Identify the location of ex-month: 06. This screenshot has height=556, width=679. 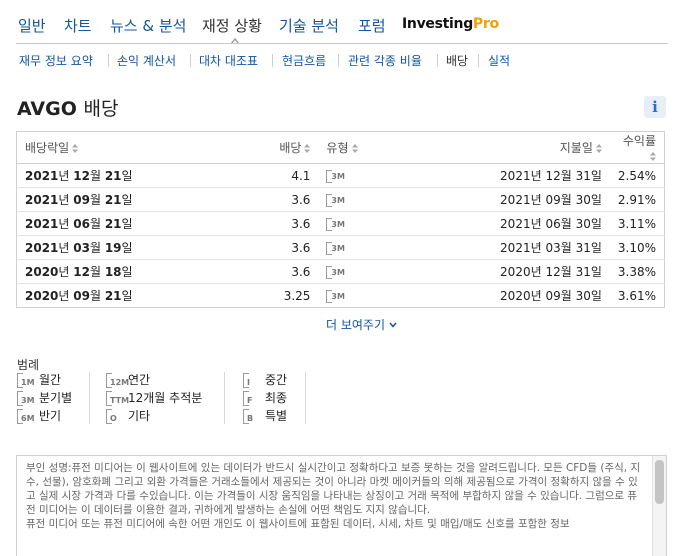
(81, 224).